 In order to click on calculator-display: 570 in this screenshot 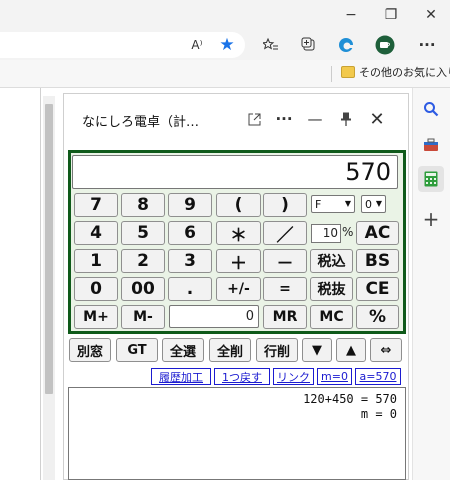, I will do `click(235, 172)`.